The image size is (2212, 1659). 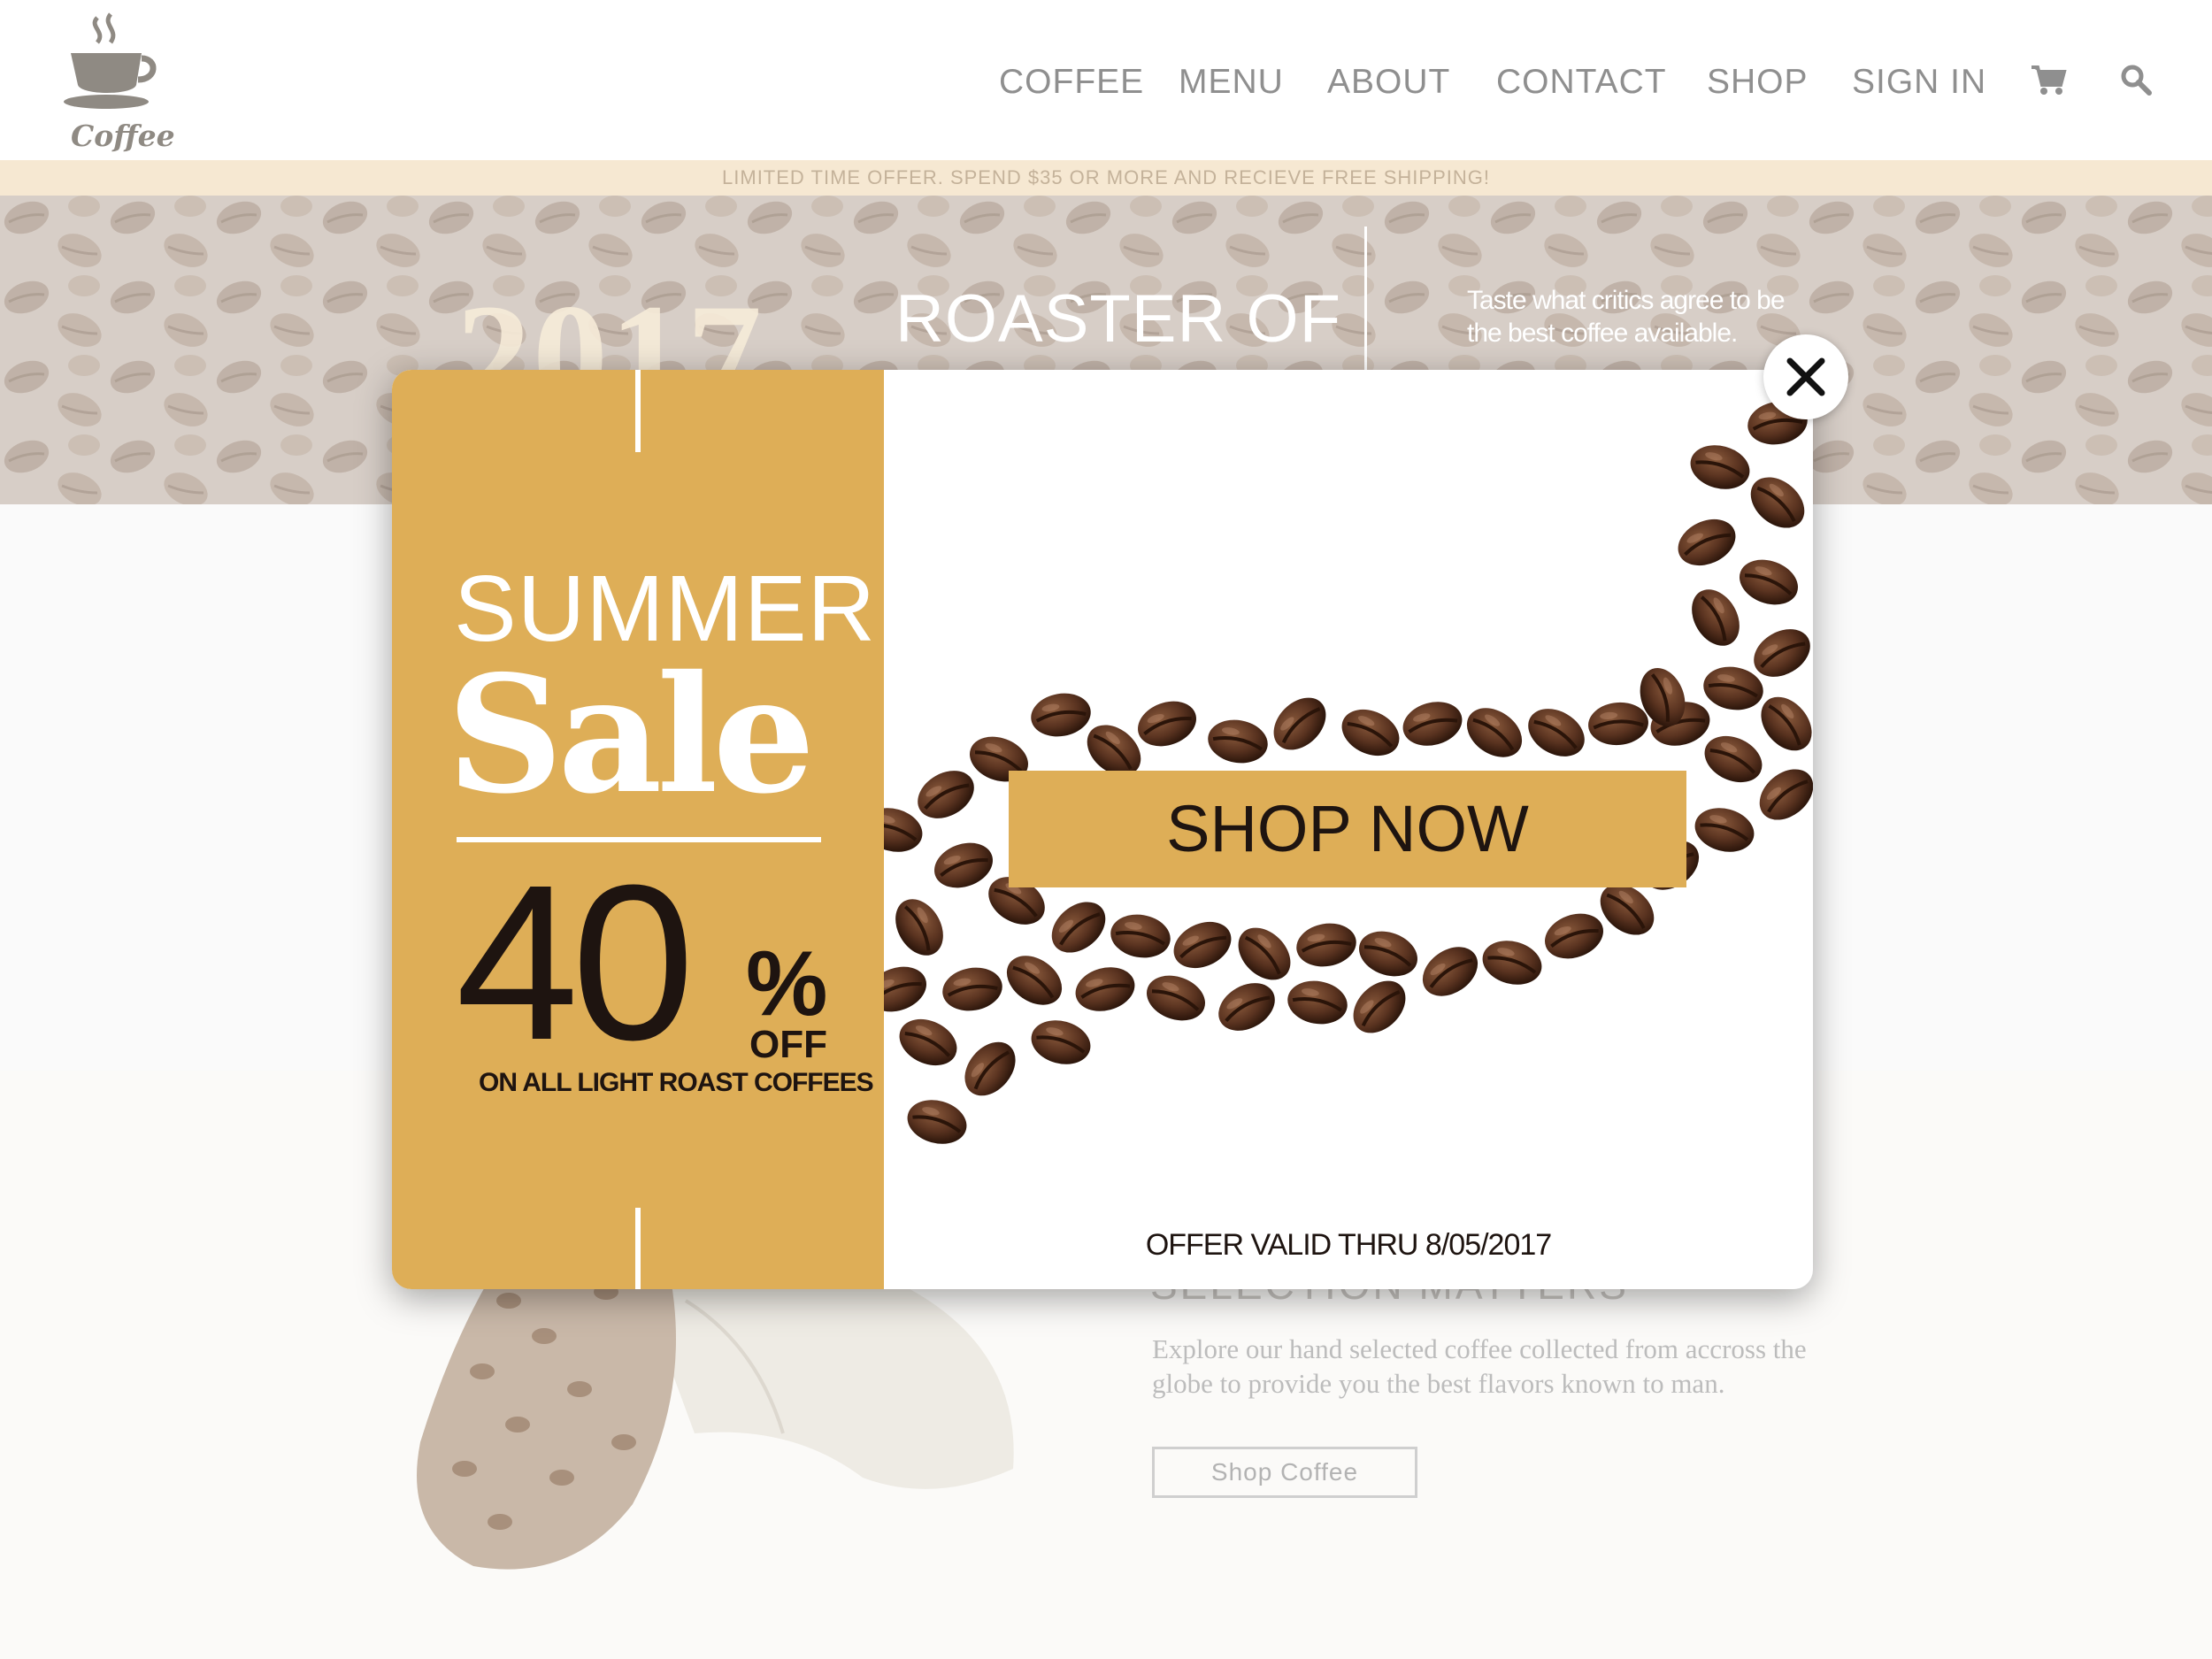 I want to click on sale-text: Sale, so click(x=631, y=735).